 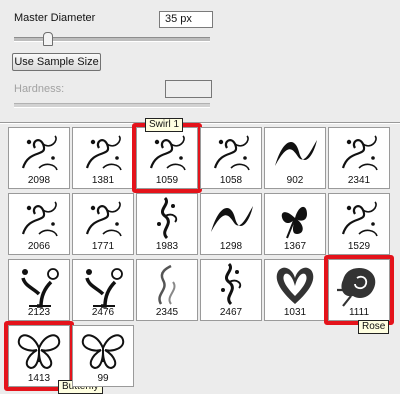 I want to click on brush-tooltip: Swirl 1, so click(x=164, y=125).